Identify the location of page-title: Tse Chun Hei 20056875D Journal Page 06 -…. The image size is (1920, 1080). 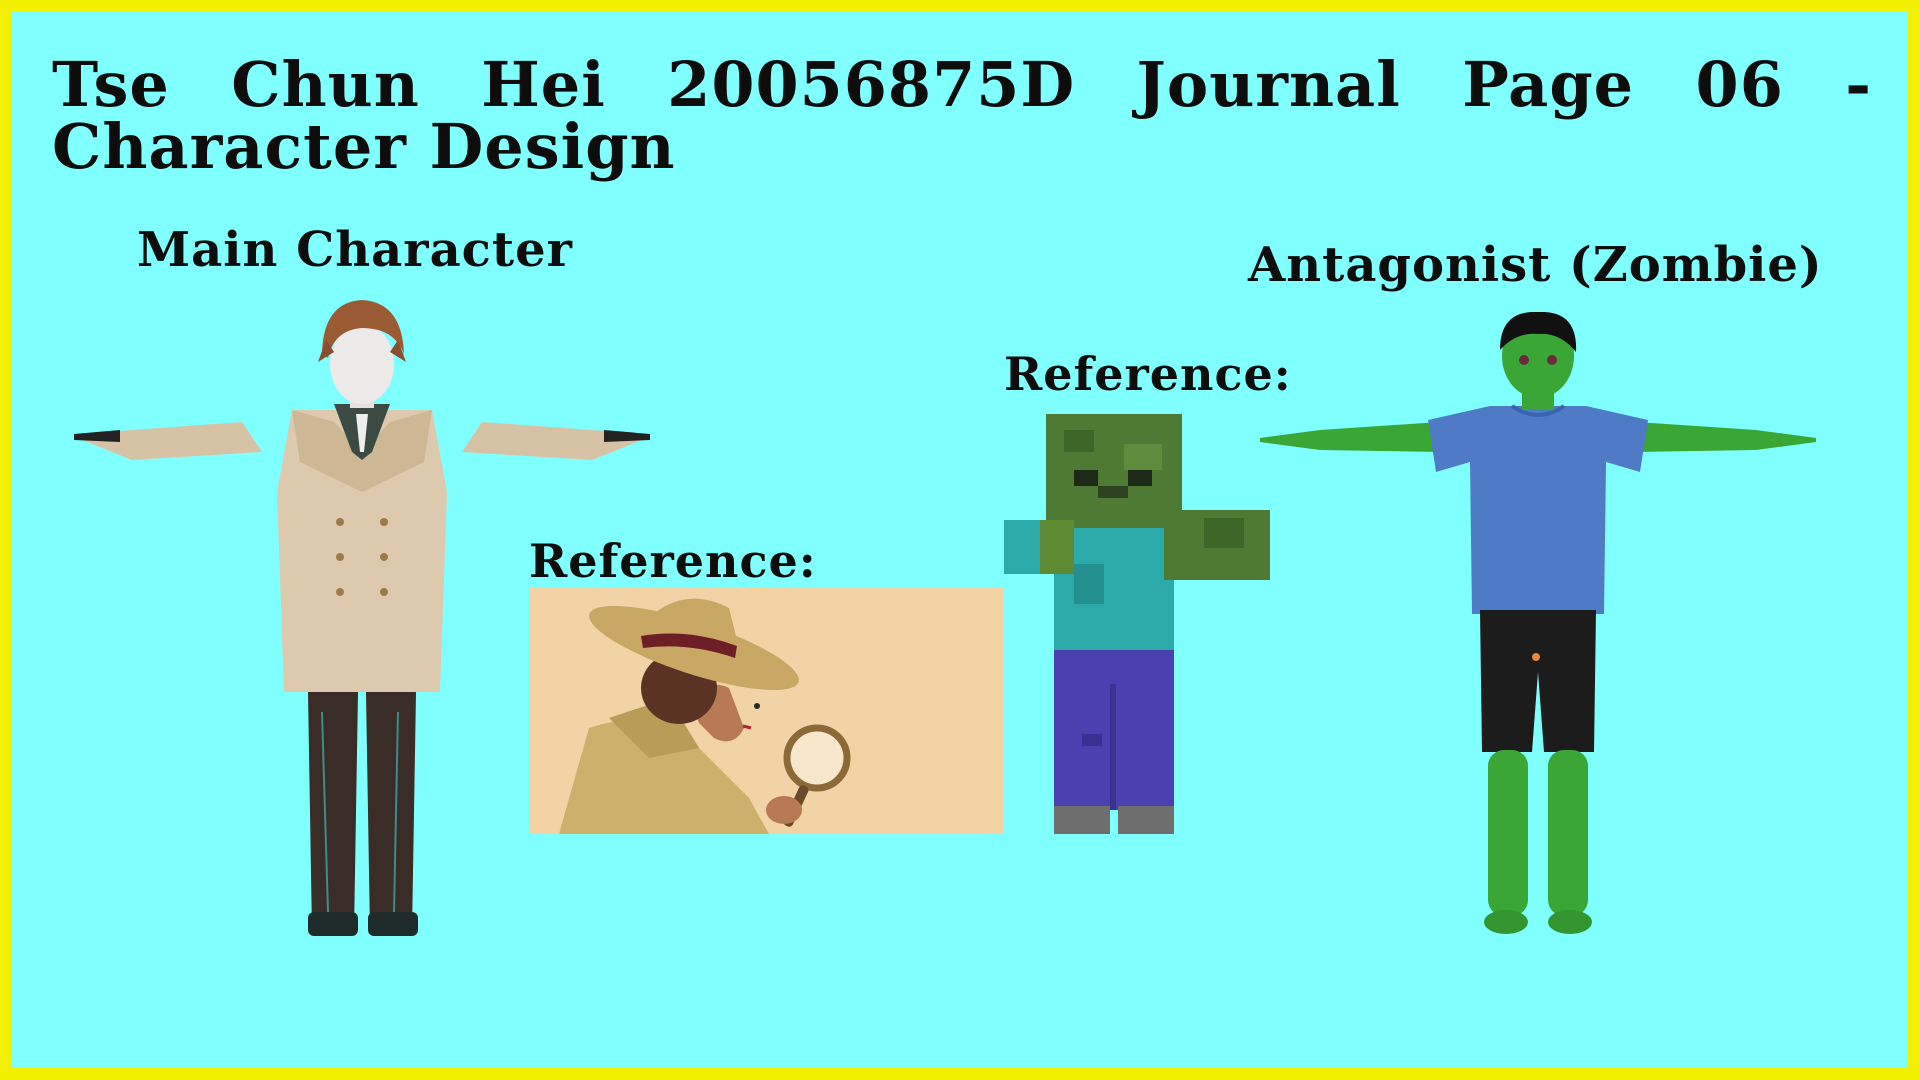
(962, 115).